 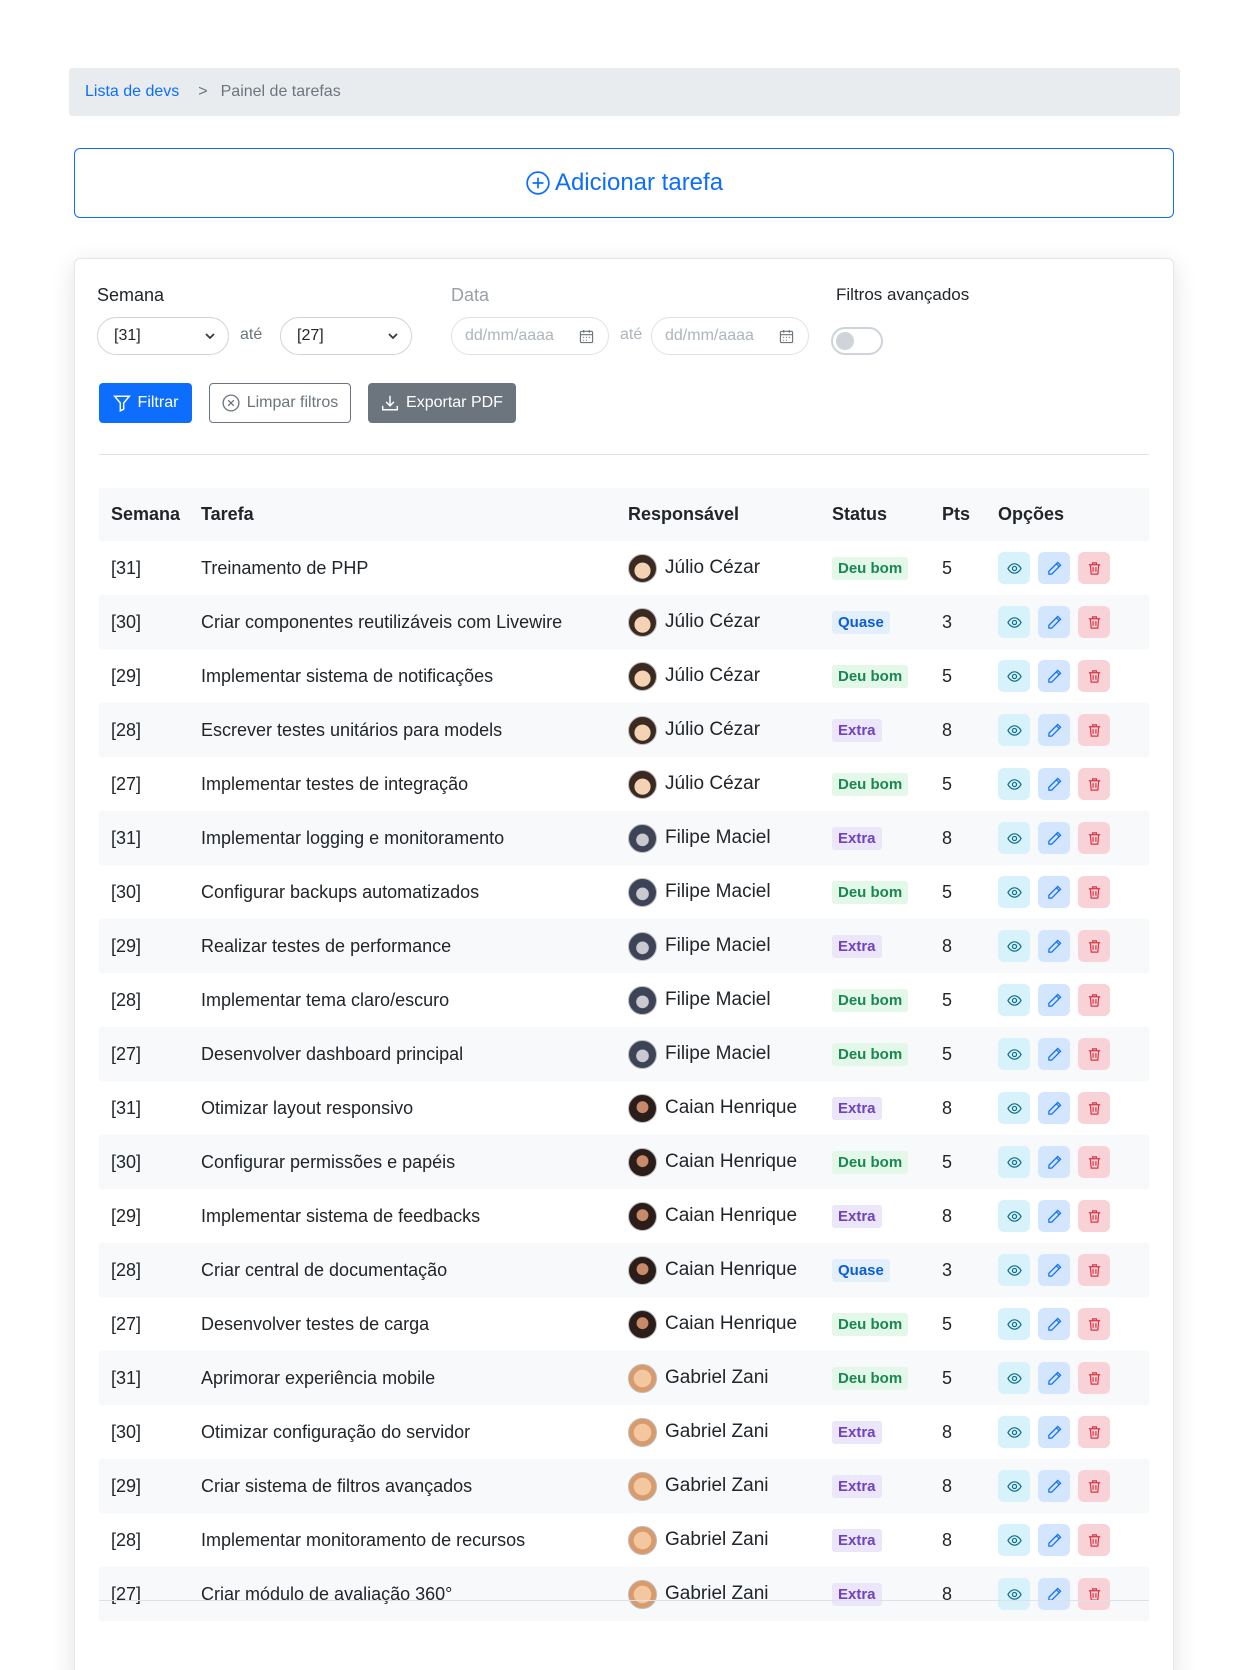 I want to click on trash-icon, so click(x=1094, y=1108).